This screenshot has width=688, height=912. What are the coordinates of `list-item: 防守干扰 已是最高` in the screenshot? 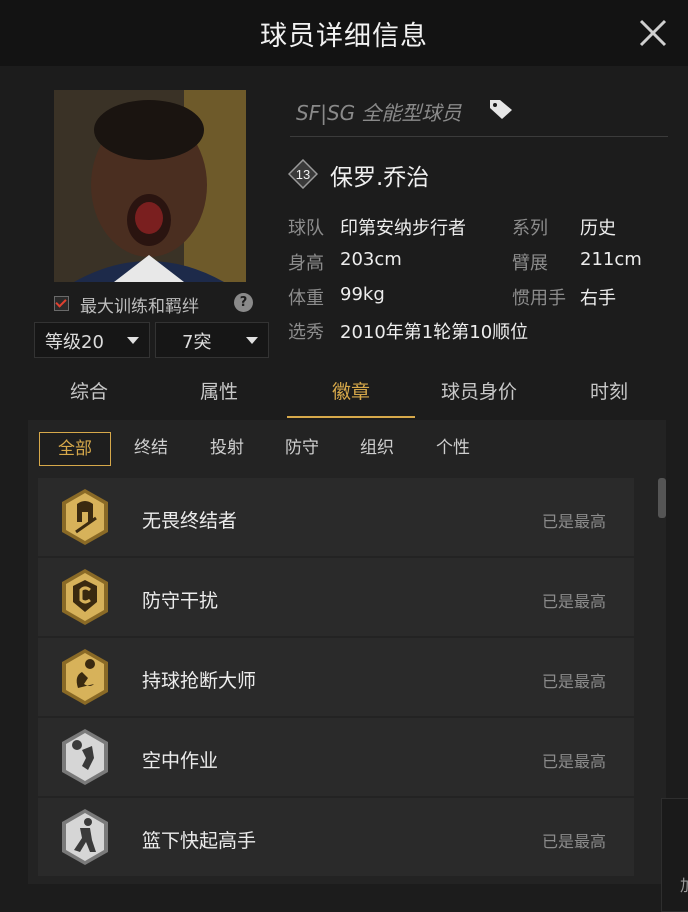 It's located at (336, 597).